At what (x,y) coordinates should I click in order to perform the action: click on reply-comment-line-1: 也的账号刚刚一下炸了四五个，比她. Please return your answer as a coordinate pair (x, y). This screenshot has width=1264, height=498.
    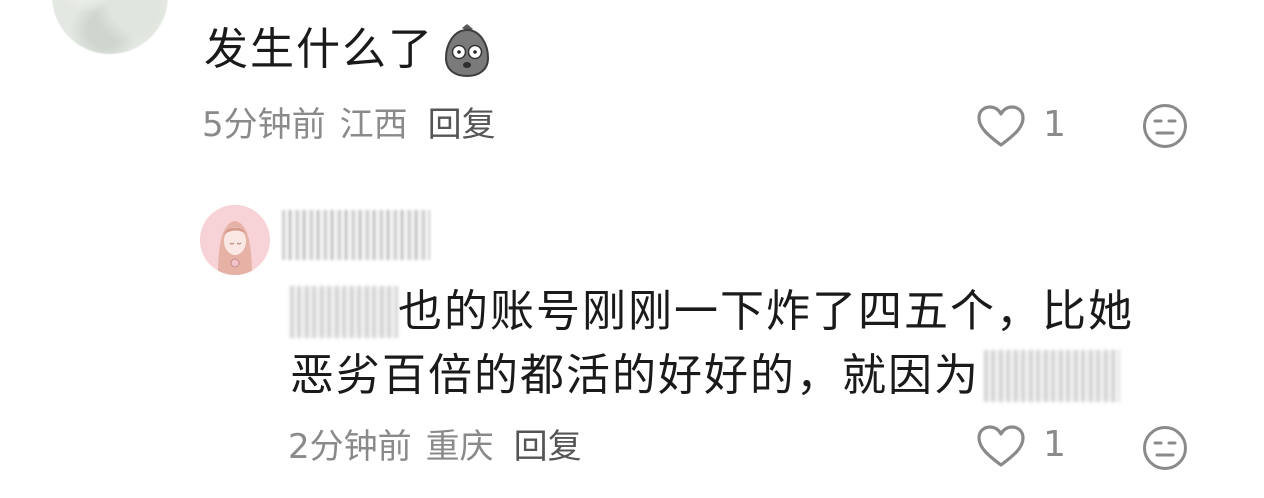
    Looking at the image, I should click on (740, 312).